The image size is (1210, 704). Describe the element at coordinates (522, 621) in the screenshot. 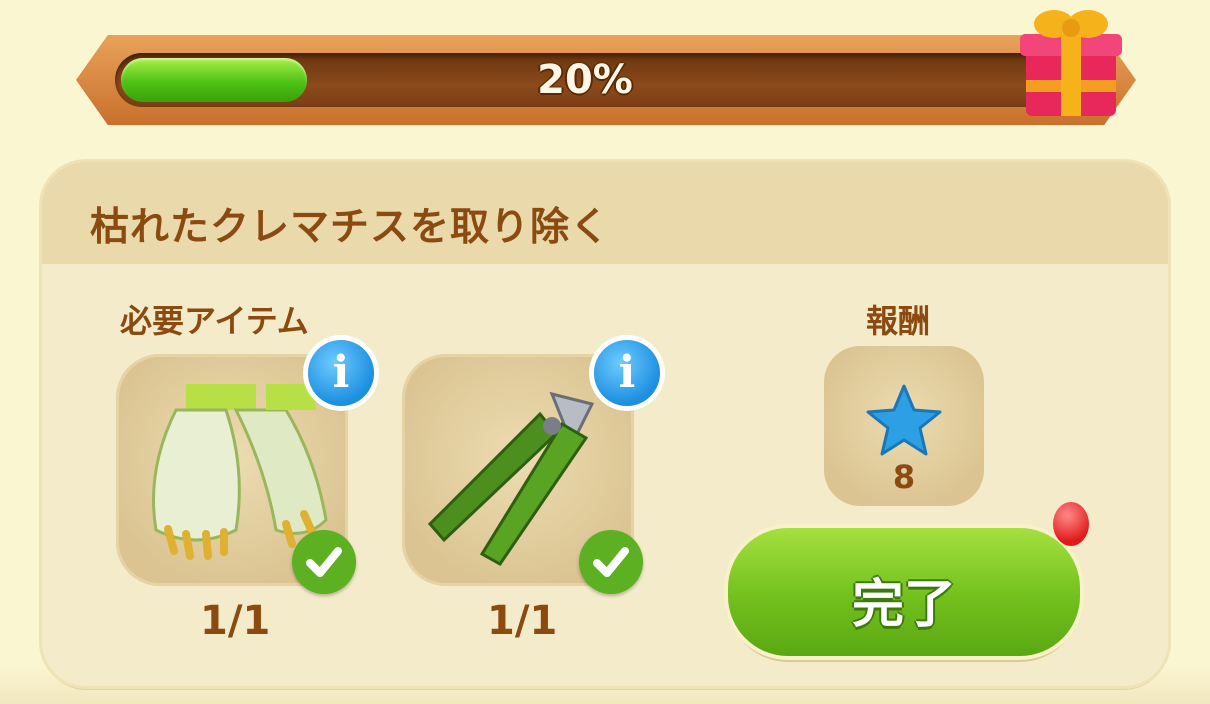

I see `item-count-shears: 1/1` at that location.